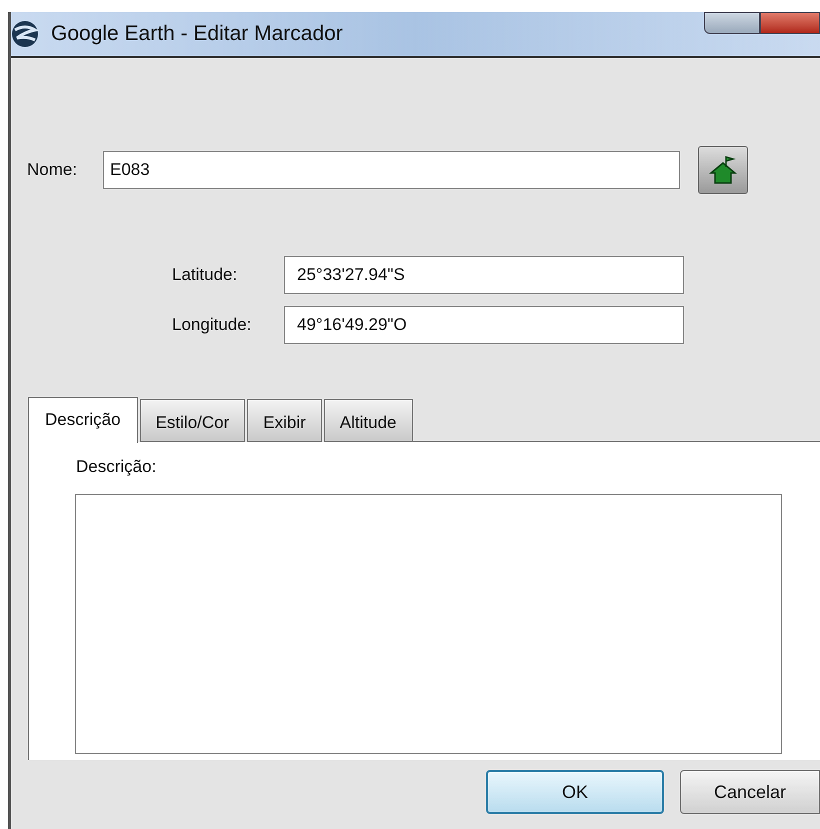  What do you see at coordinates (732, 23) in the screenshot?
I see `help-button` at bounding box center [732, 23].